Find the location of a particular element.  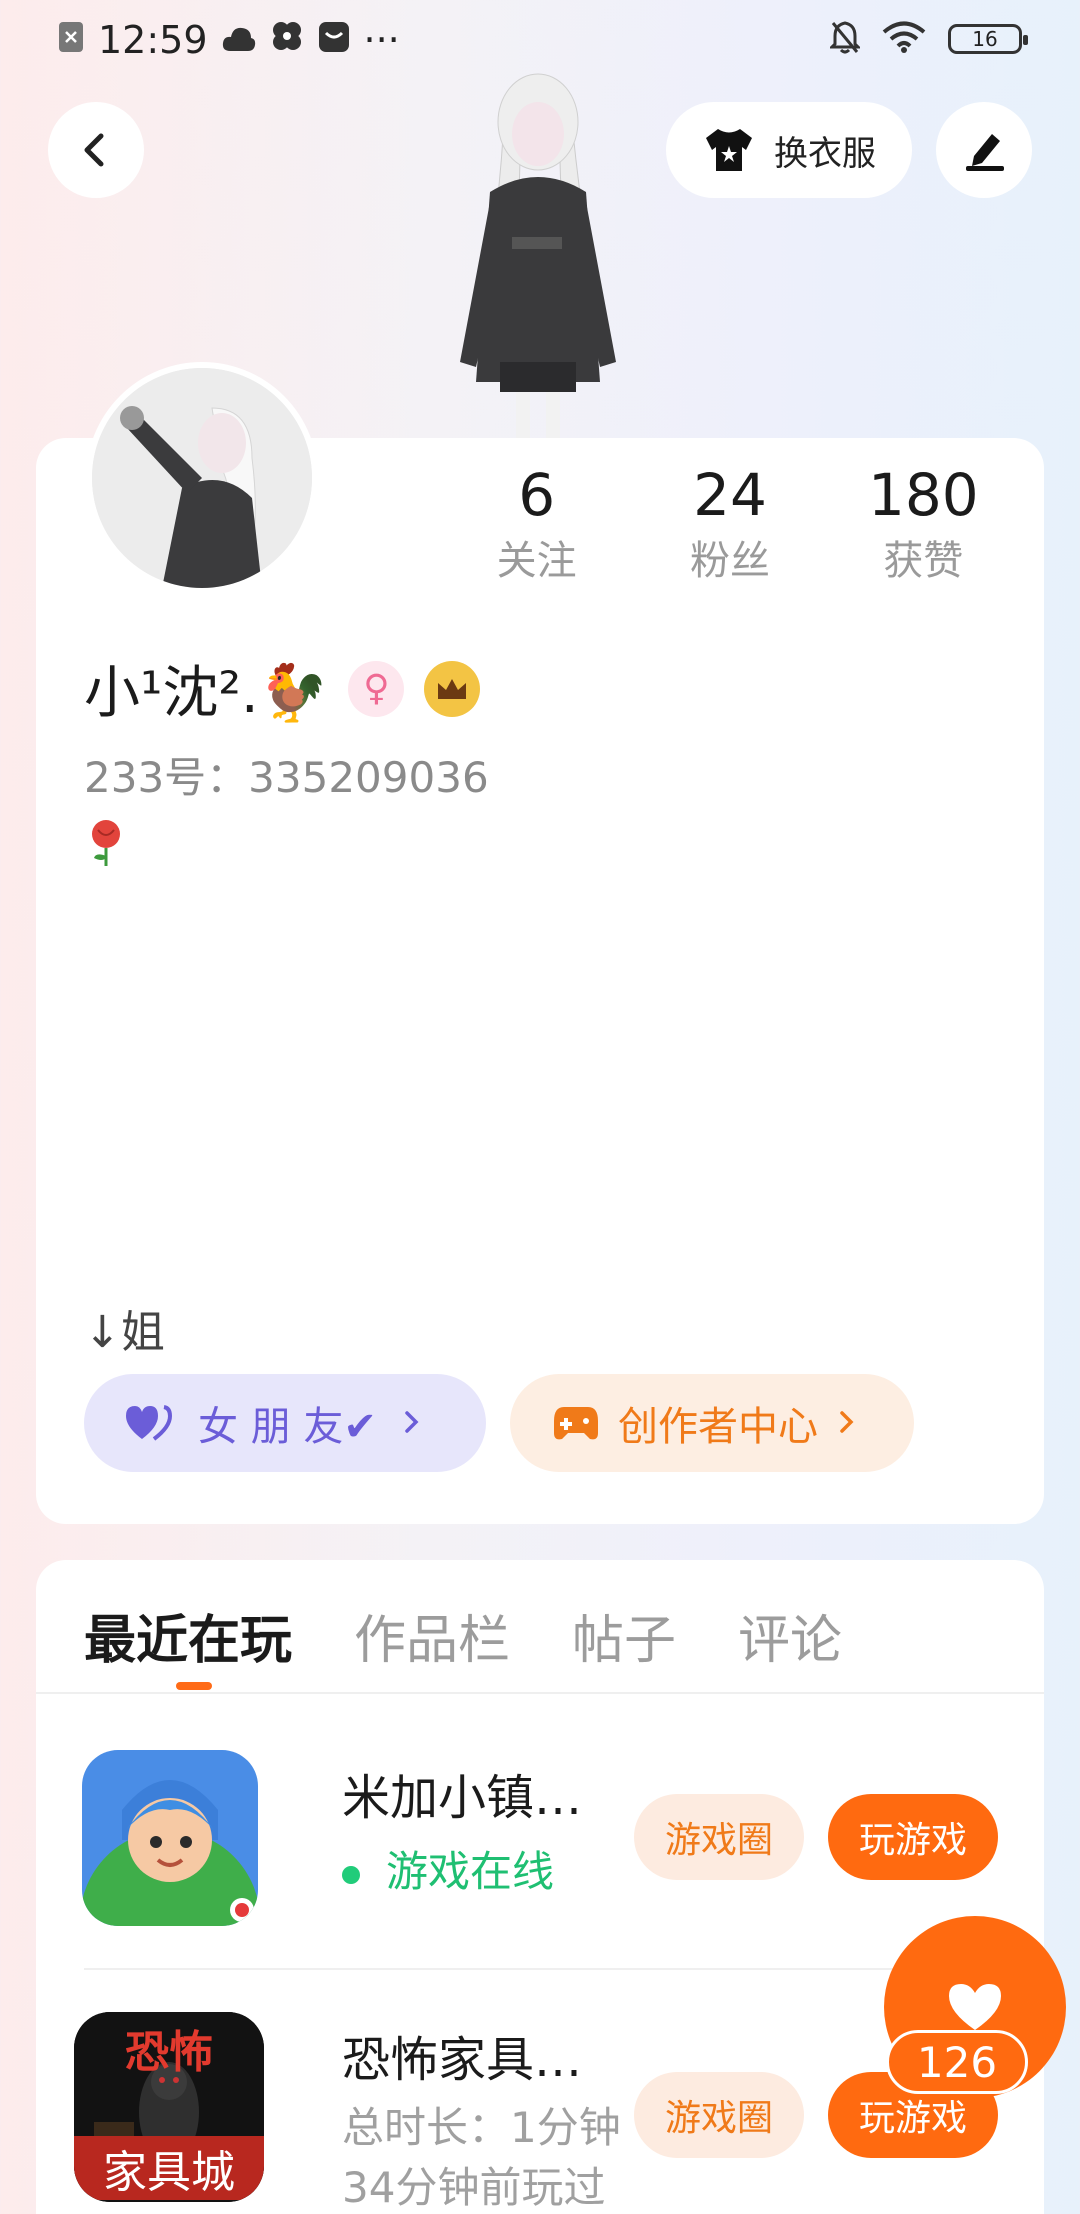

battery-icon: 16 is located at coordinates (988, 39).